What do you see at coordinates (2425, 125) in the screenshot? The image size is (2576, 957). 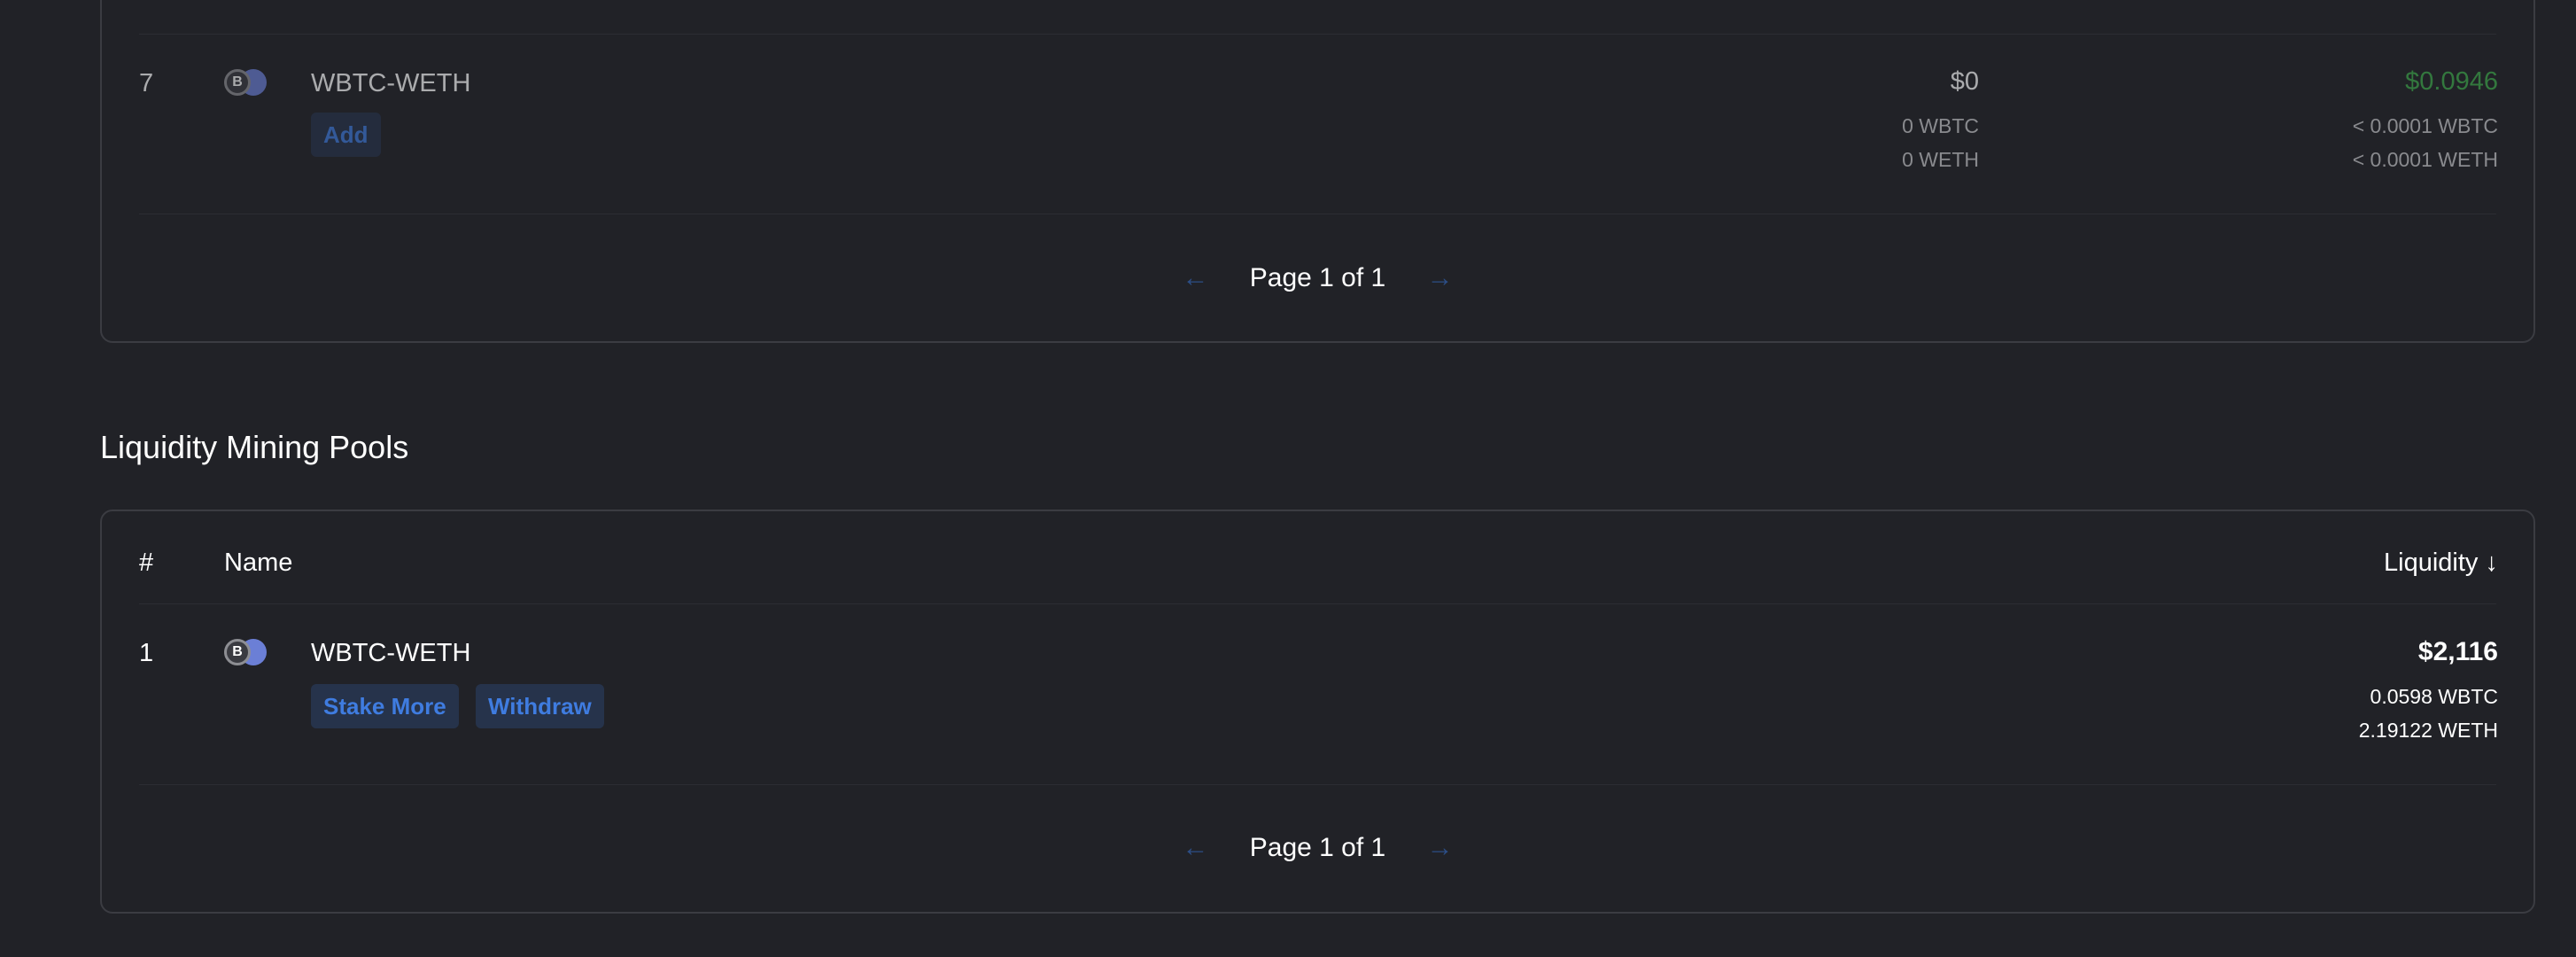 I see `fees-token-a: < 0.0001 WBTC` at bounding box center [2425, 125].